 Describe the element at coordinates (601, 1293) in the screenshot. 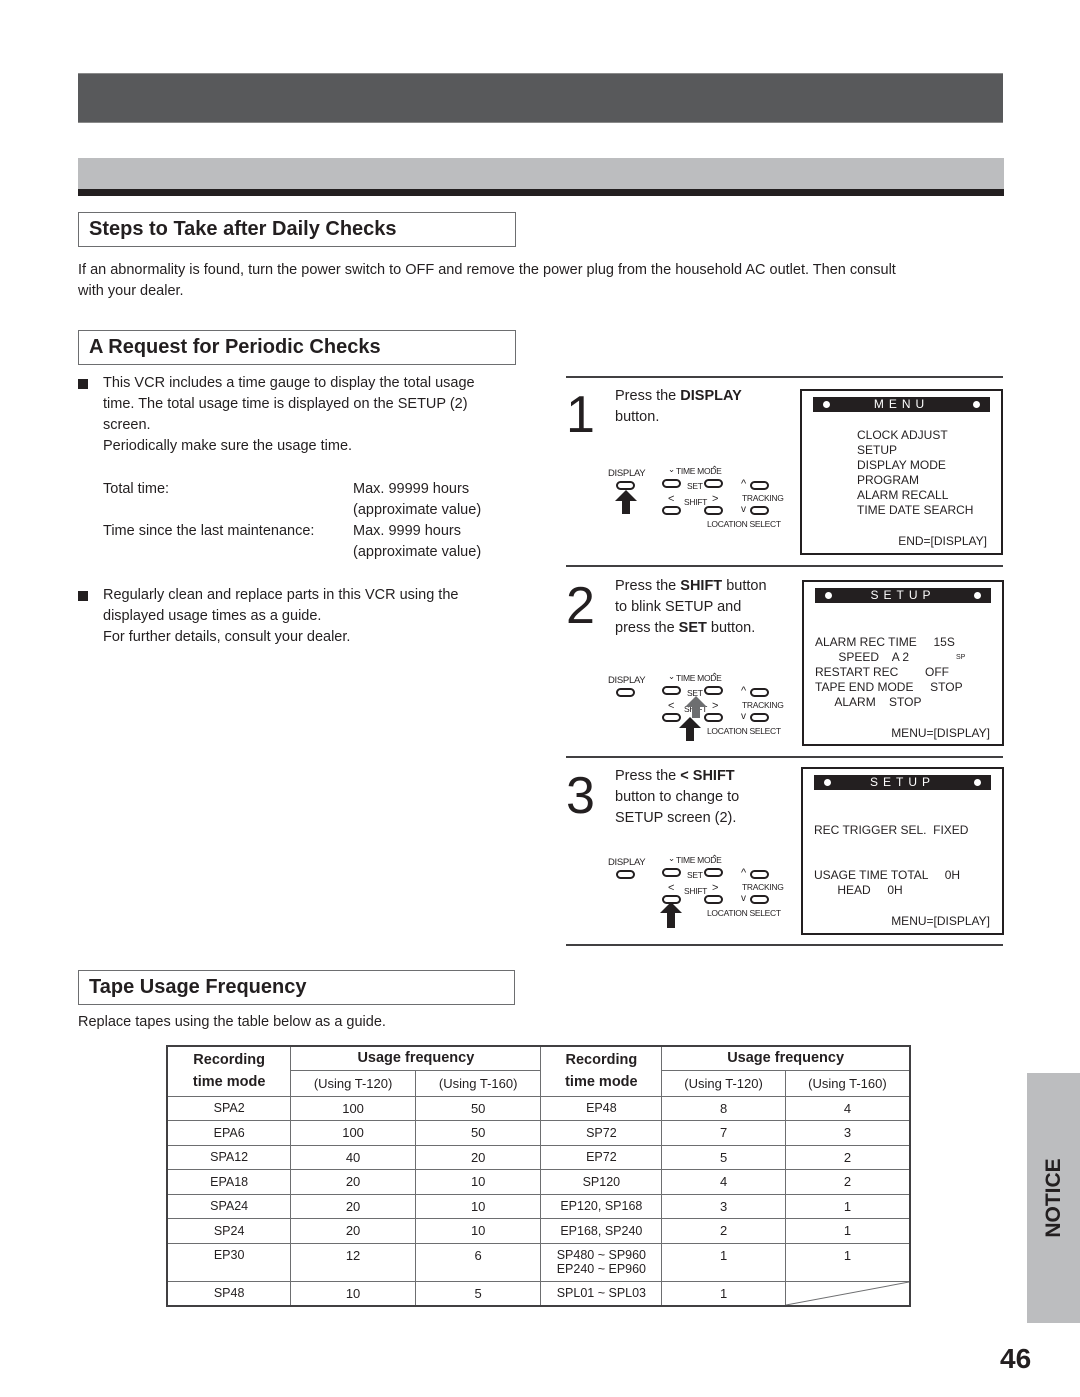

I see `cell-text: SPL01 ~ SPL03` at that location.